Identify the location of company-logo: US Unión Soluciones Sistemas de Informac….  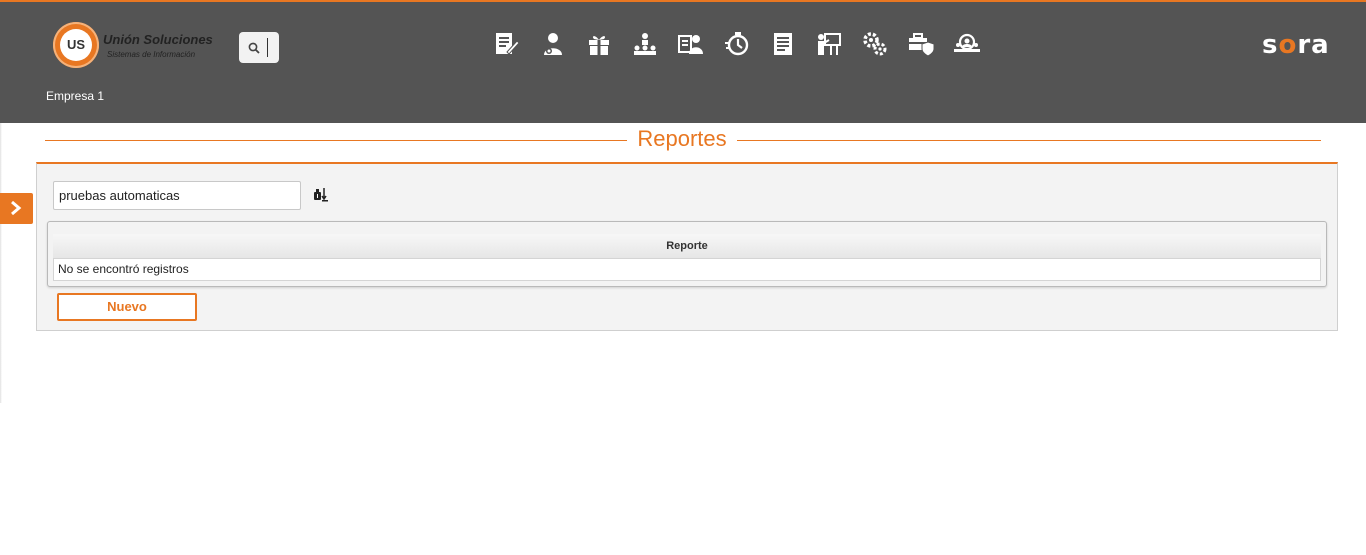
(138, 46).